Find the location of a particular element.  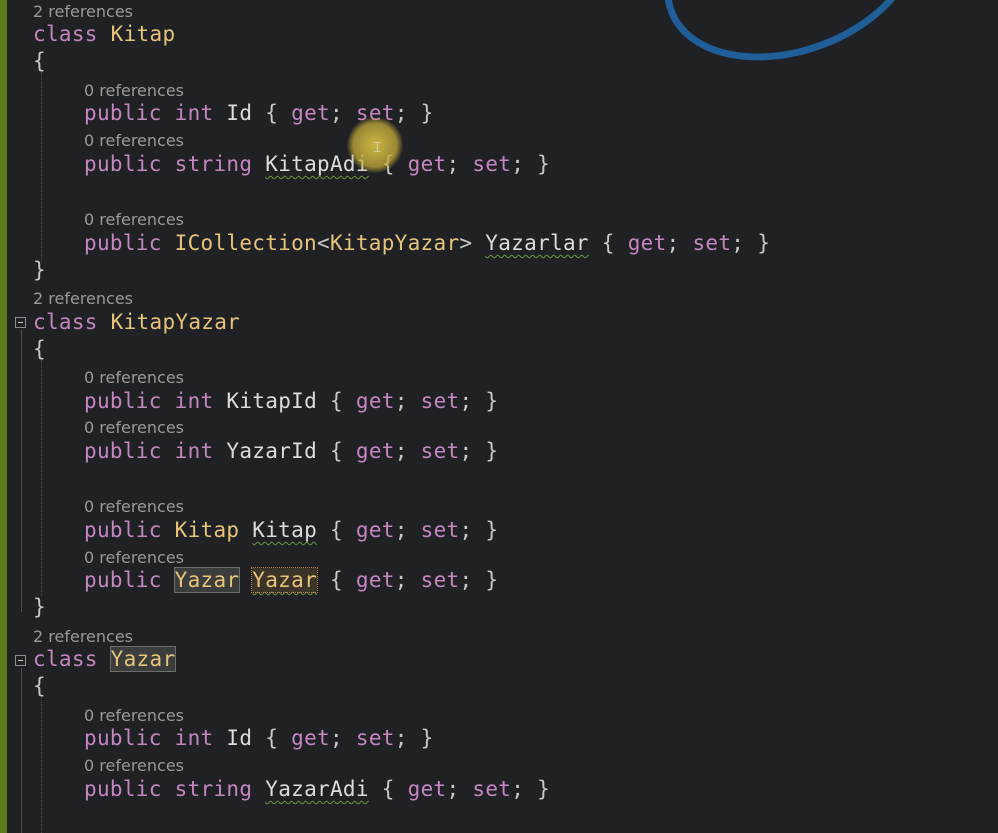

type-name-highlighted: Yazar is located at coordinates (207, 580).